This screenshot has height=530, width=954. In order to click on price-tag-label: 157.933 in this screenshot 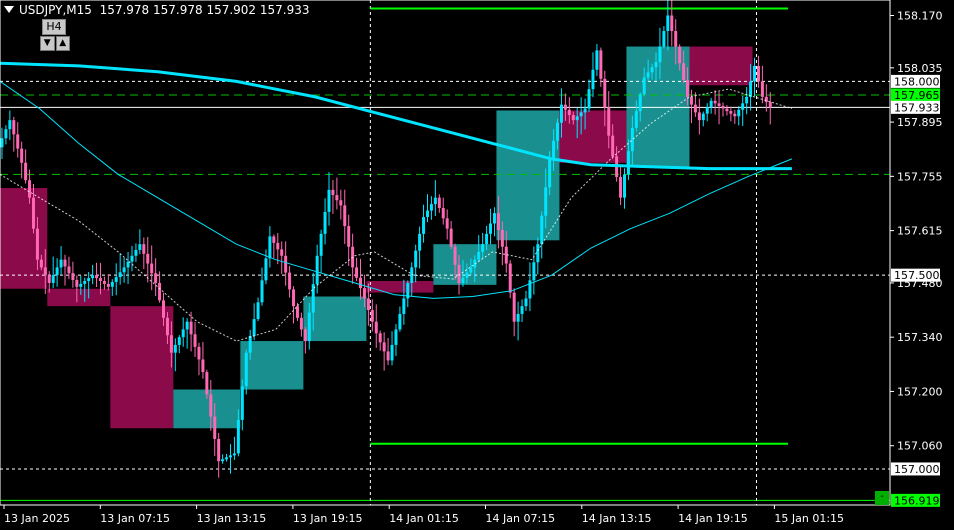, I will do `click(917, 107)`.